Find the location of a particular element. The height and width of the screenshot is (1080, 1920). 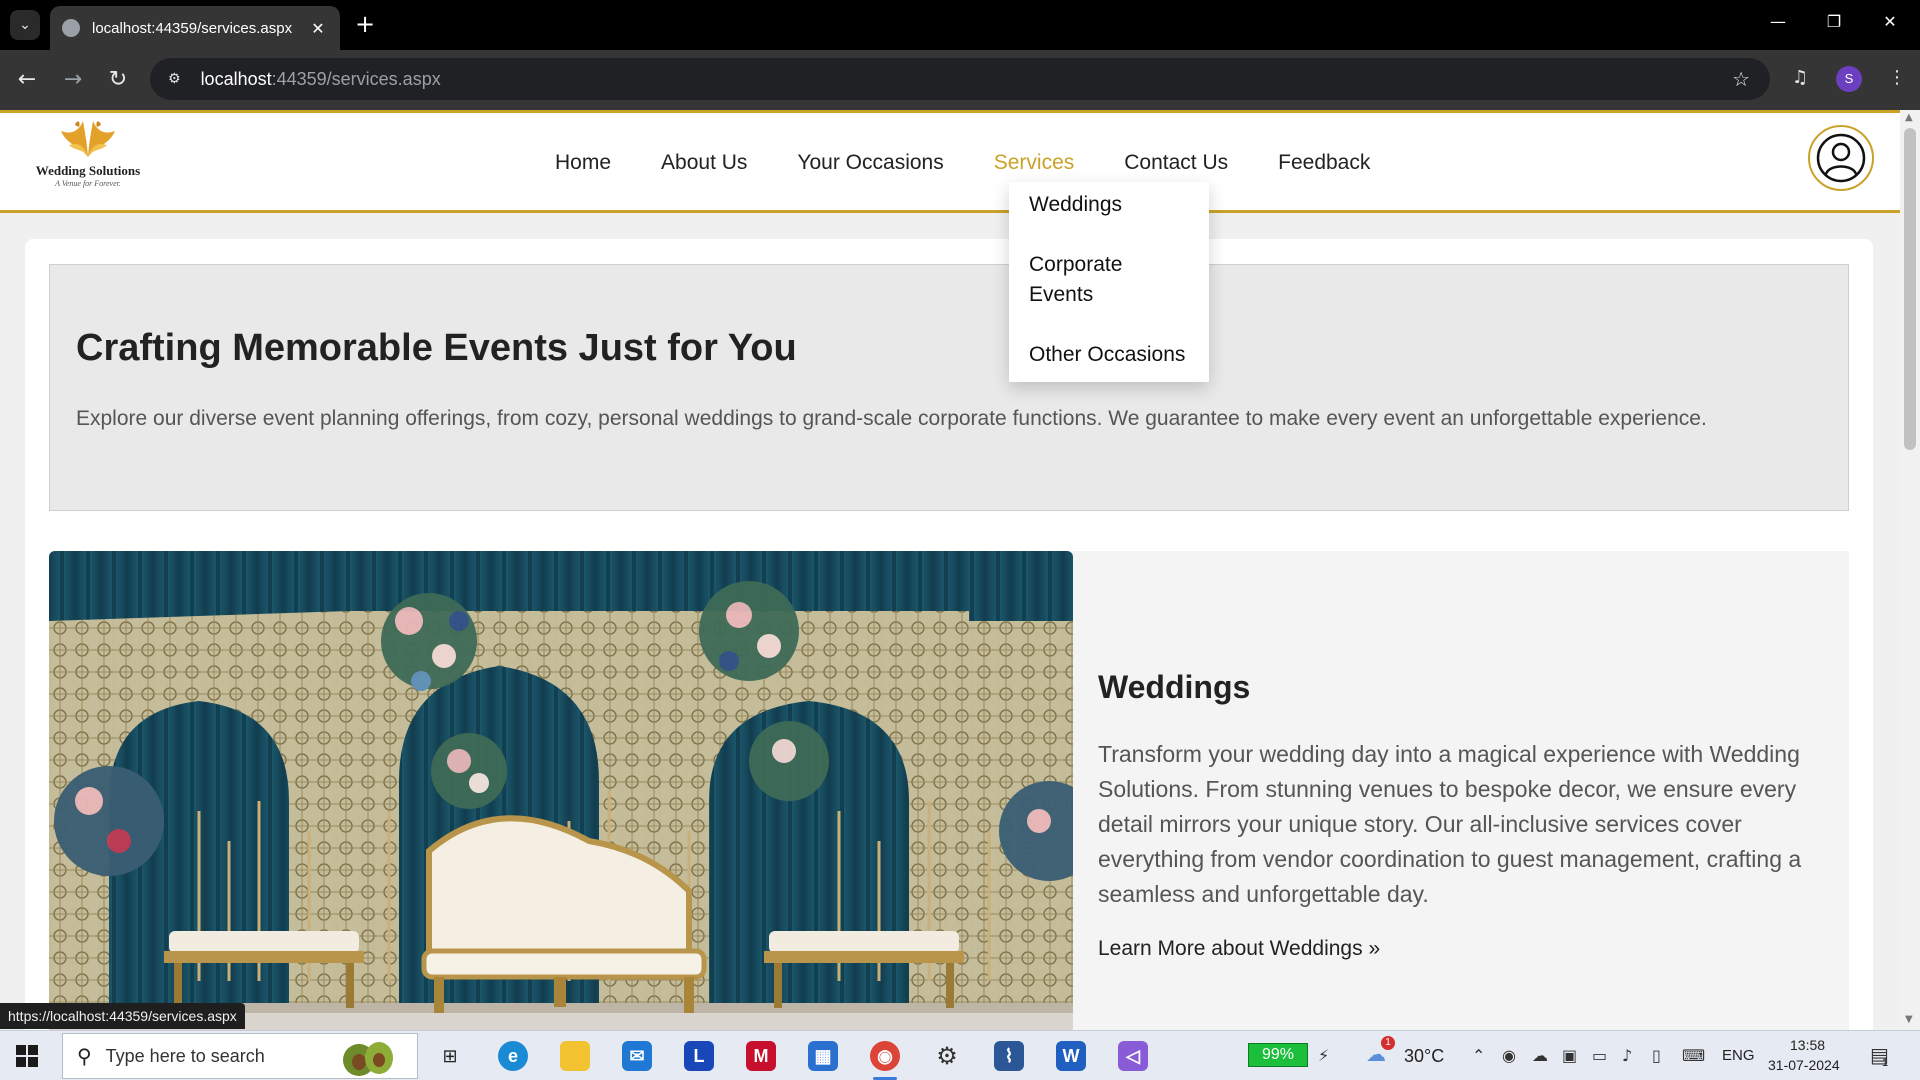

dropdown-item-corporate-events: Corporate Events is located at coordinates (1109, 295).